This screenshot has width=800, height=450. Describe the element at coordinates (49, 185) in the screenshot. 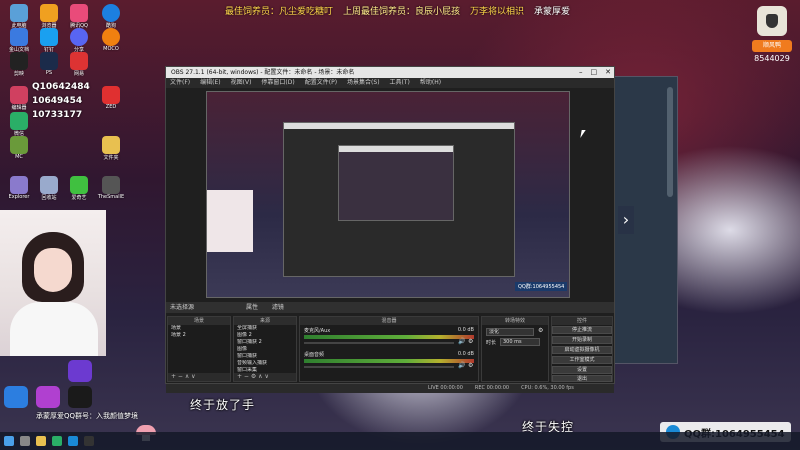

I see `recycle-bin-icon` at that location.